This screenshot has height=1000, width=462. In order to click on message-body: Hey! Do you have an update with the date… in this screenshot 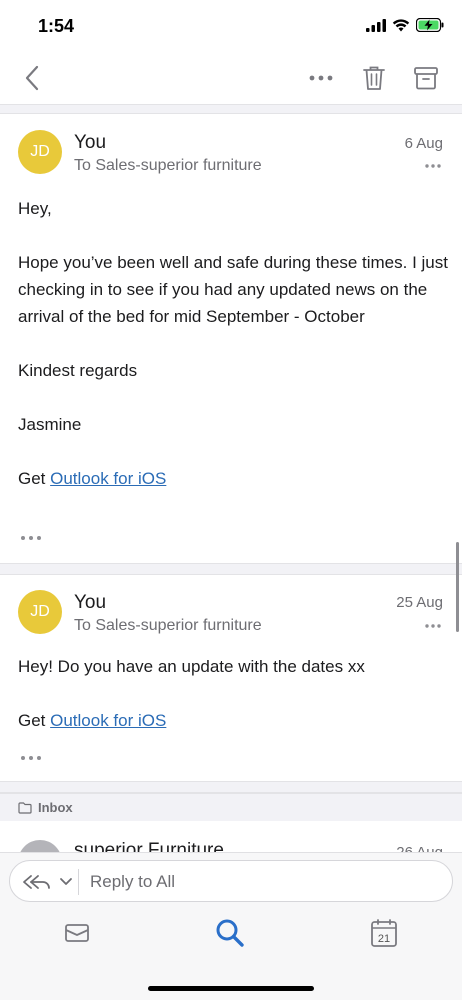, I will do `click(233, 693)`.